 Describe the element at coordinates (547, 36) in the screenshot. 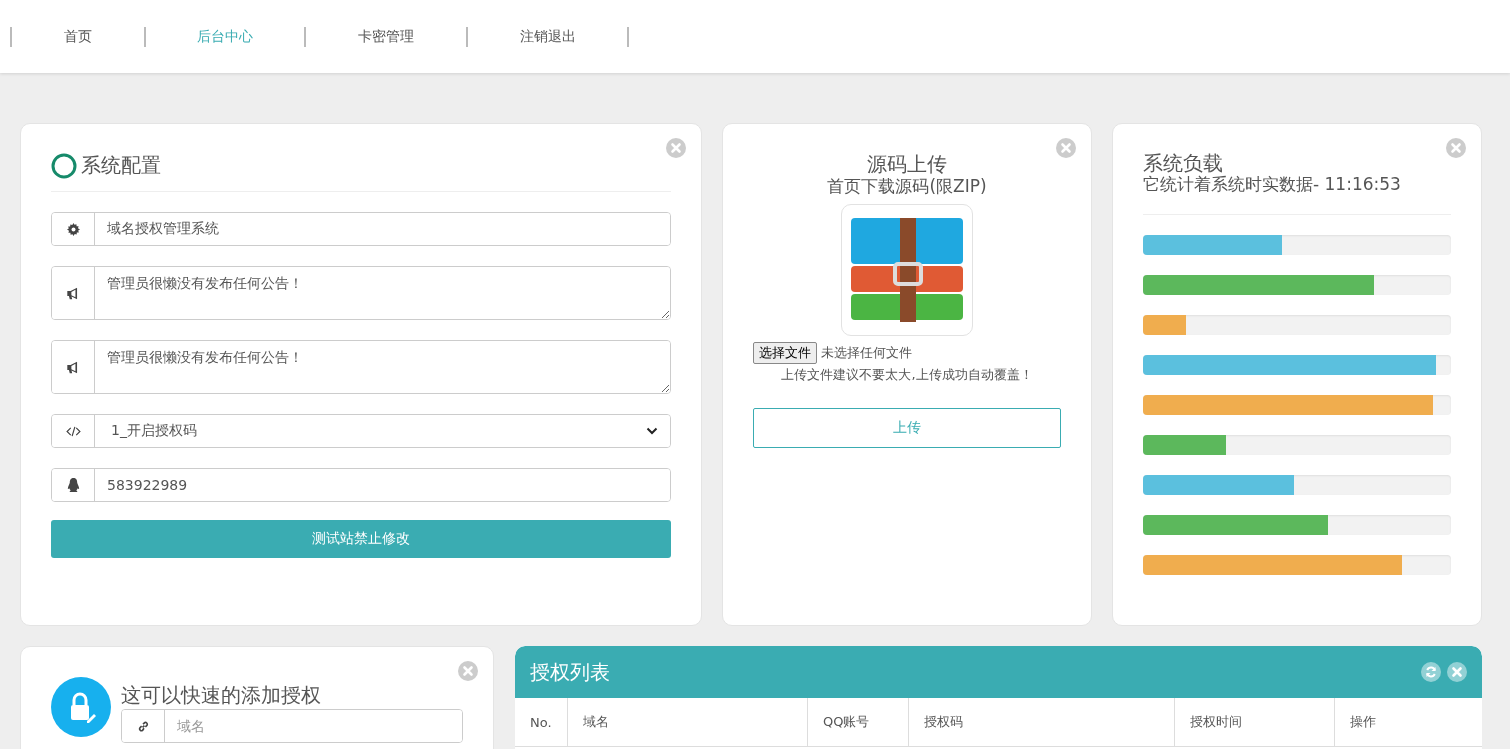

I see `nav-link: 注销退出` at that location.